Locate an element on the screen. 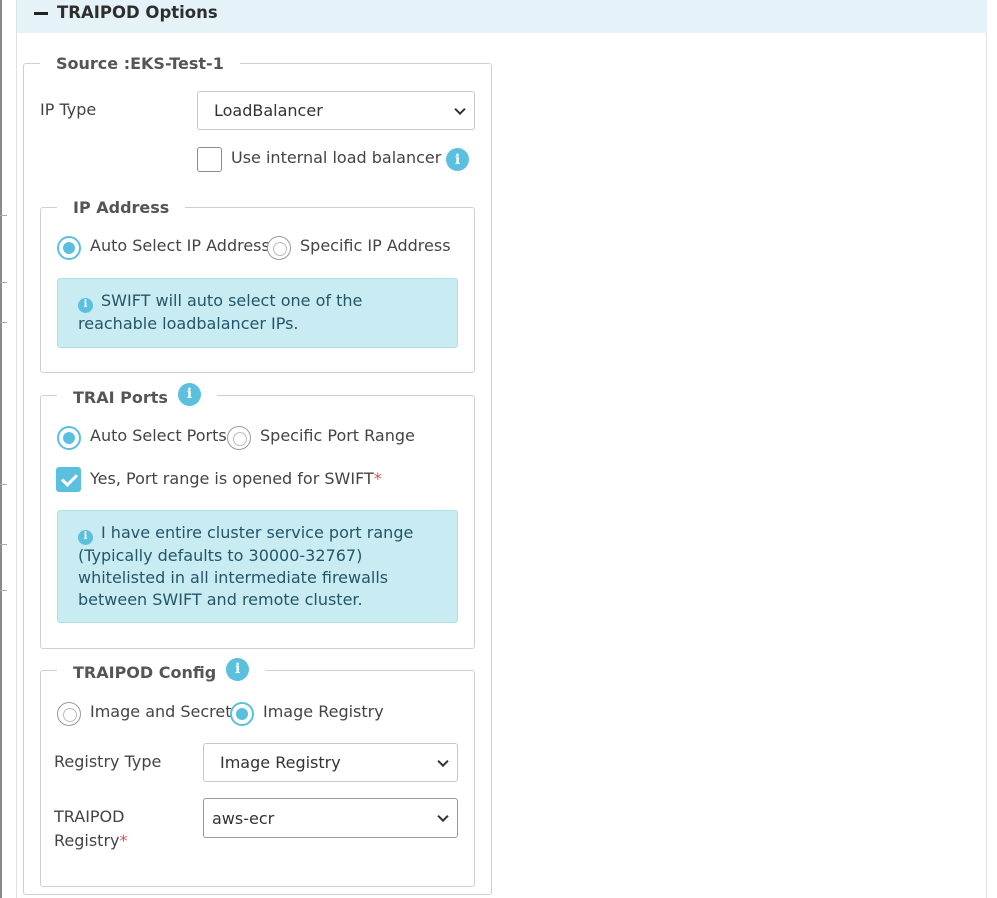 The width and height of the screenshot is (997, 898). specific-port-range-label: Specific Port Range is located at coordinates (337, 435).